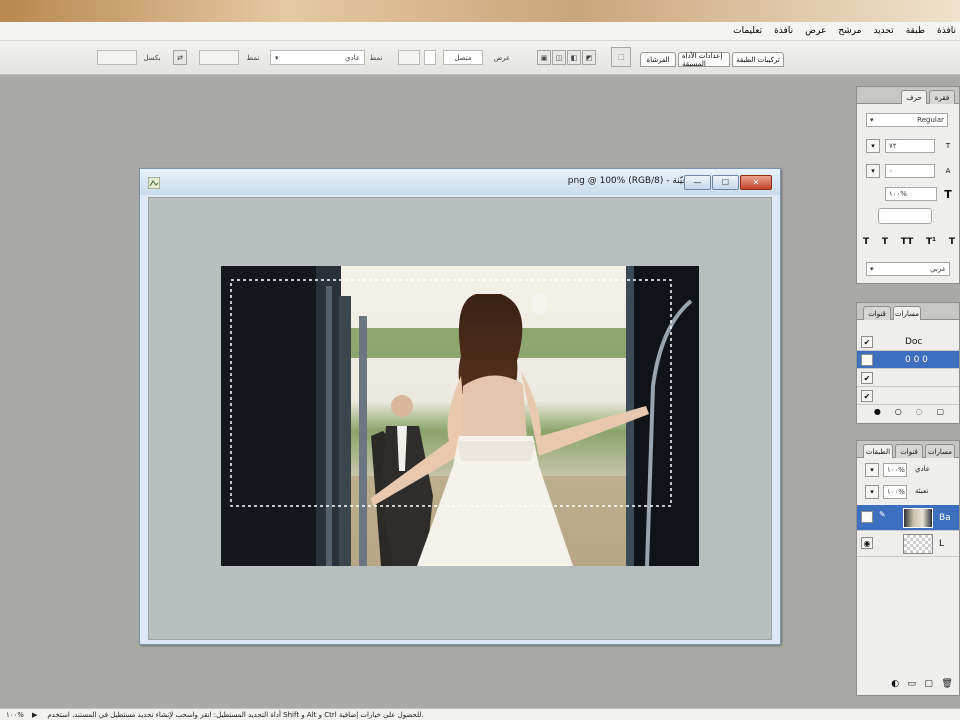 The image size is (960, 720). Describe the element at coordinates (910, 171) in the screenshot. I see `leading-field: ٠` at that location.